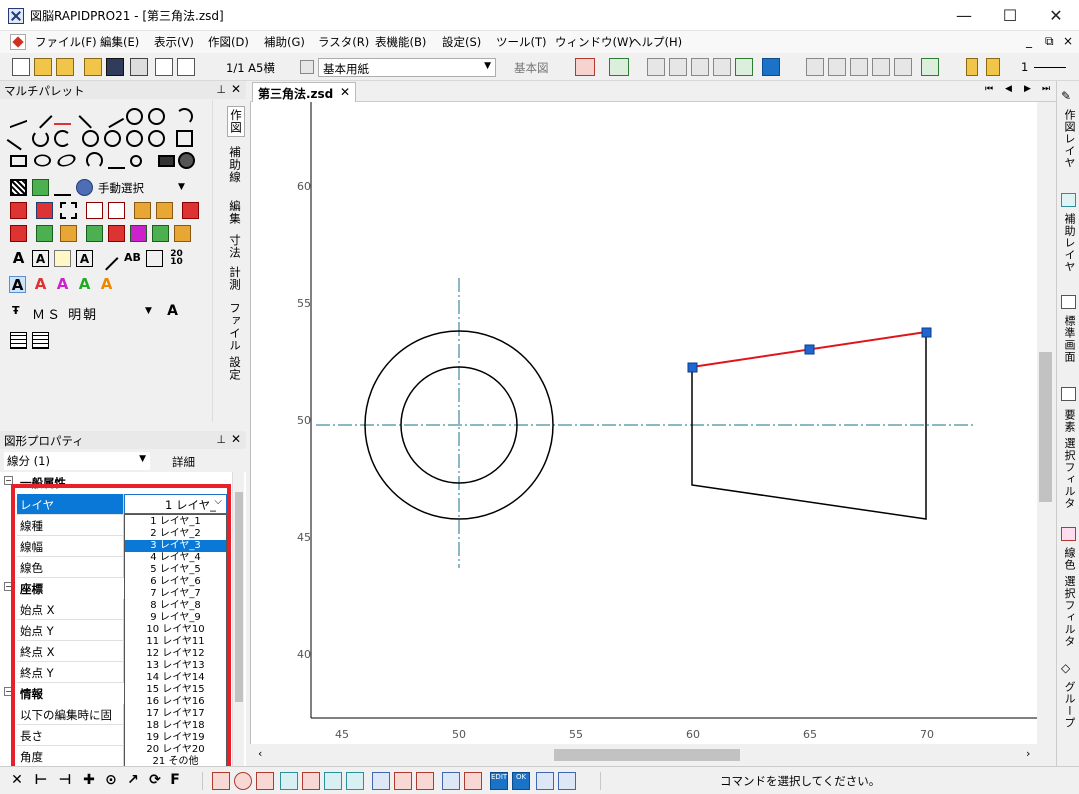 This screenshot has width=1079, height=794. Describe the element at coordinates (722, 67) in the screenshot. I see `select-pointer-icon` at that location.